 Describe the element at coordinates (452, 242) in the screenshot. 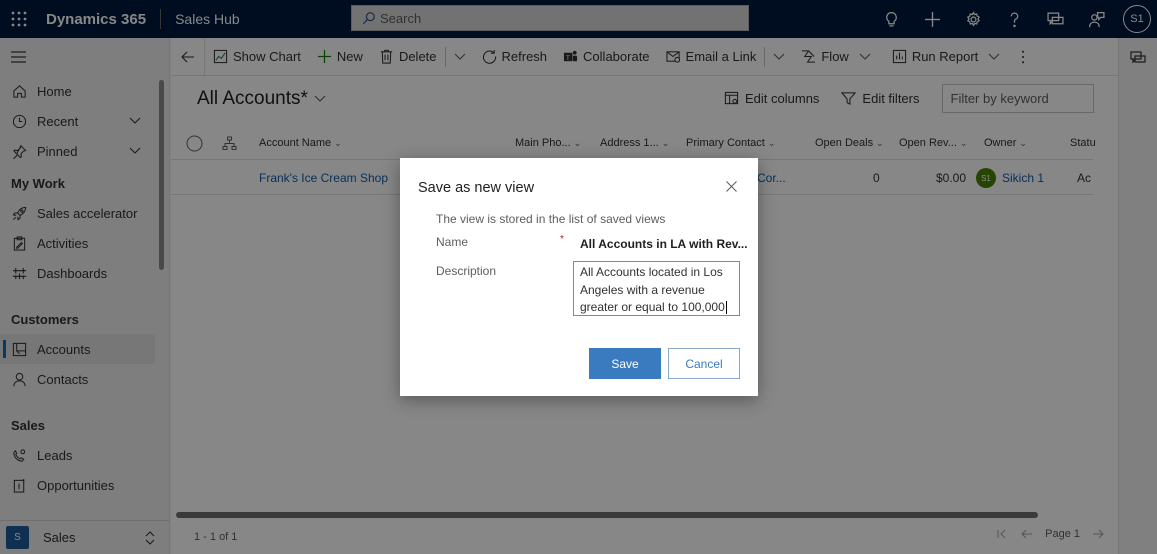

I see `name-label: Name` at that location.